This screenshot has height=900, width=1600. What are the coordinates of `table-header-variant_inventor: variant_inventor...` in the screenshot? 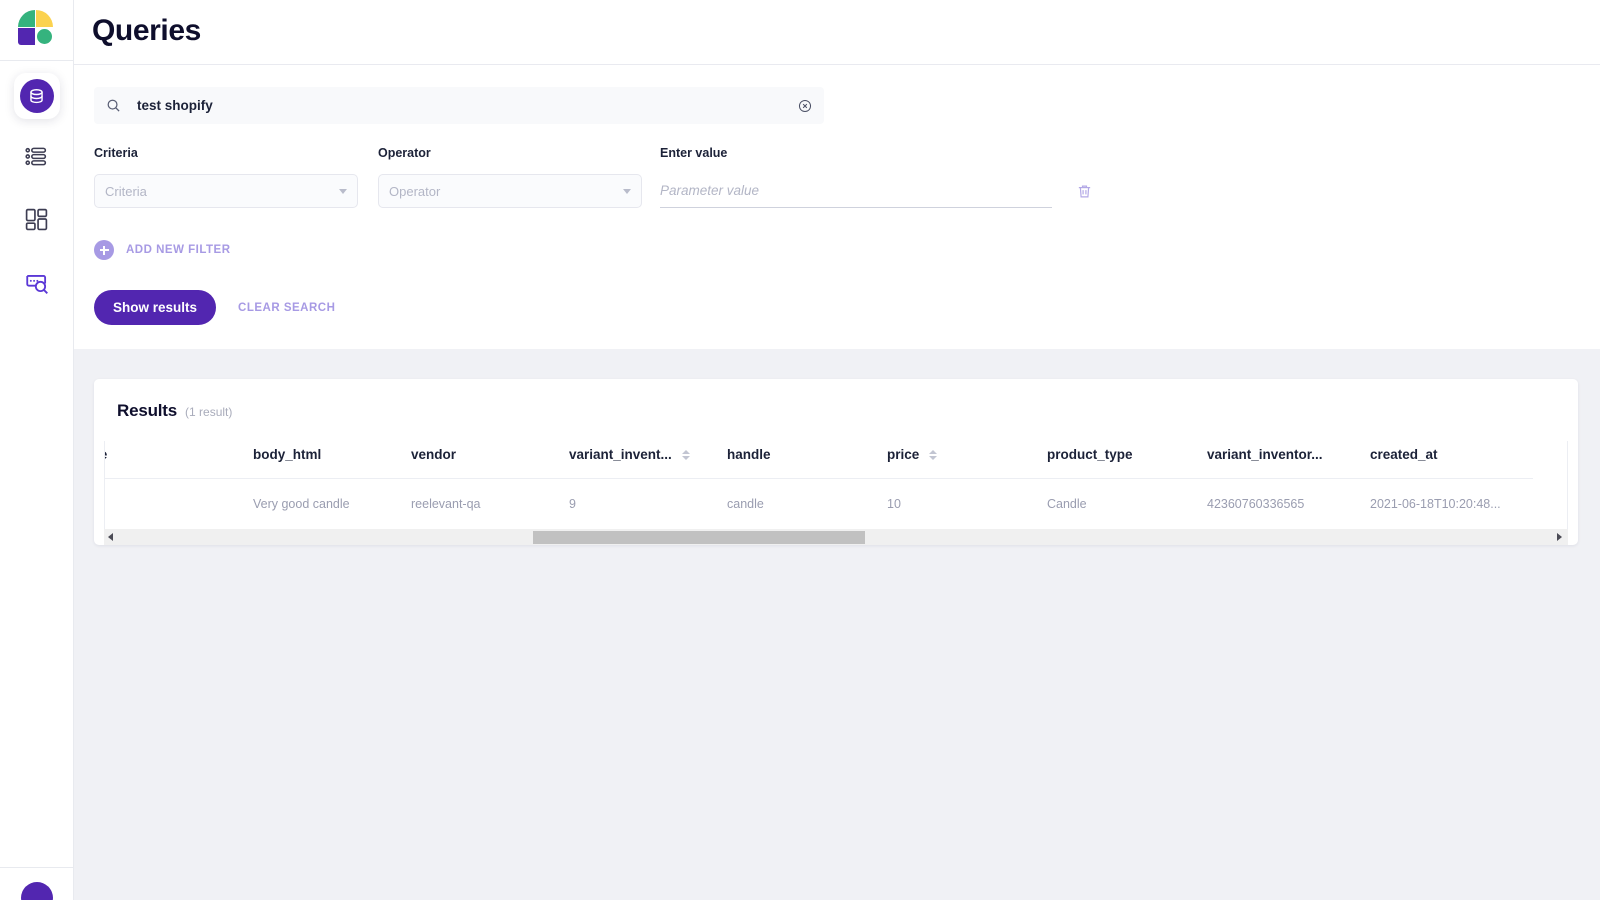 It's located at (1288, 460).